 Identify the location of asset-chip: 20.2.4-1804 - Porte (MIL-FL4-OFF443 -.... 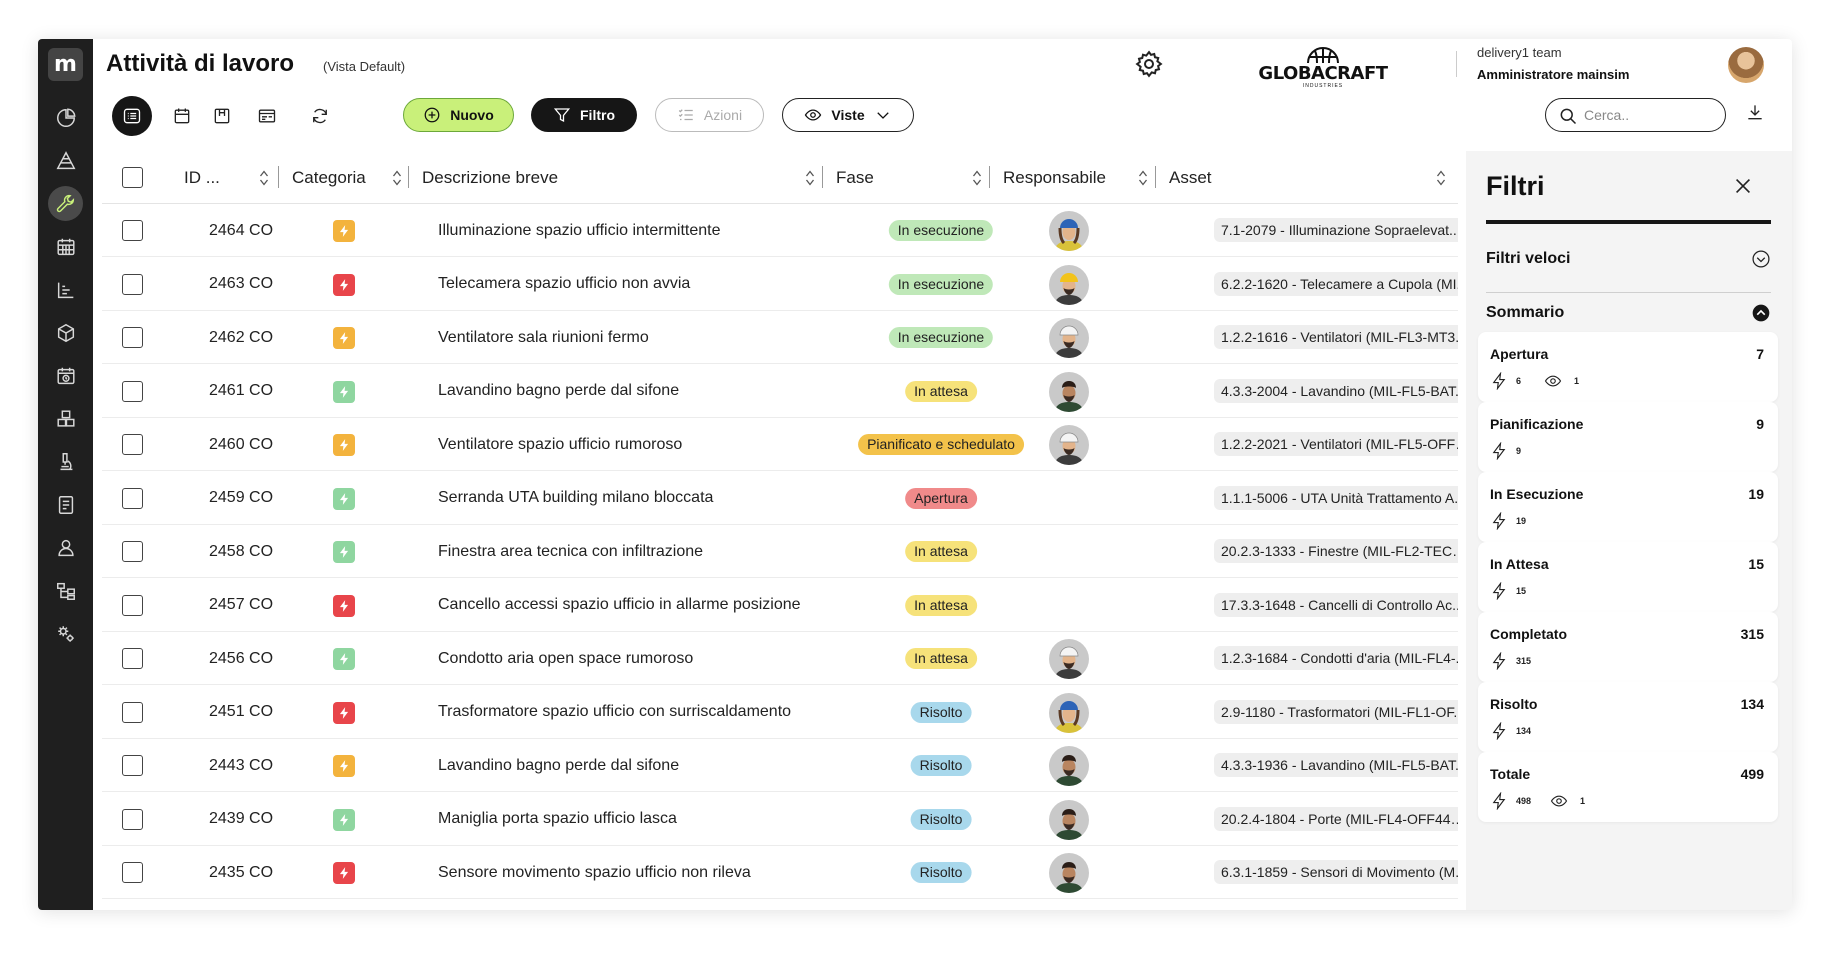
(1336, 818).